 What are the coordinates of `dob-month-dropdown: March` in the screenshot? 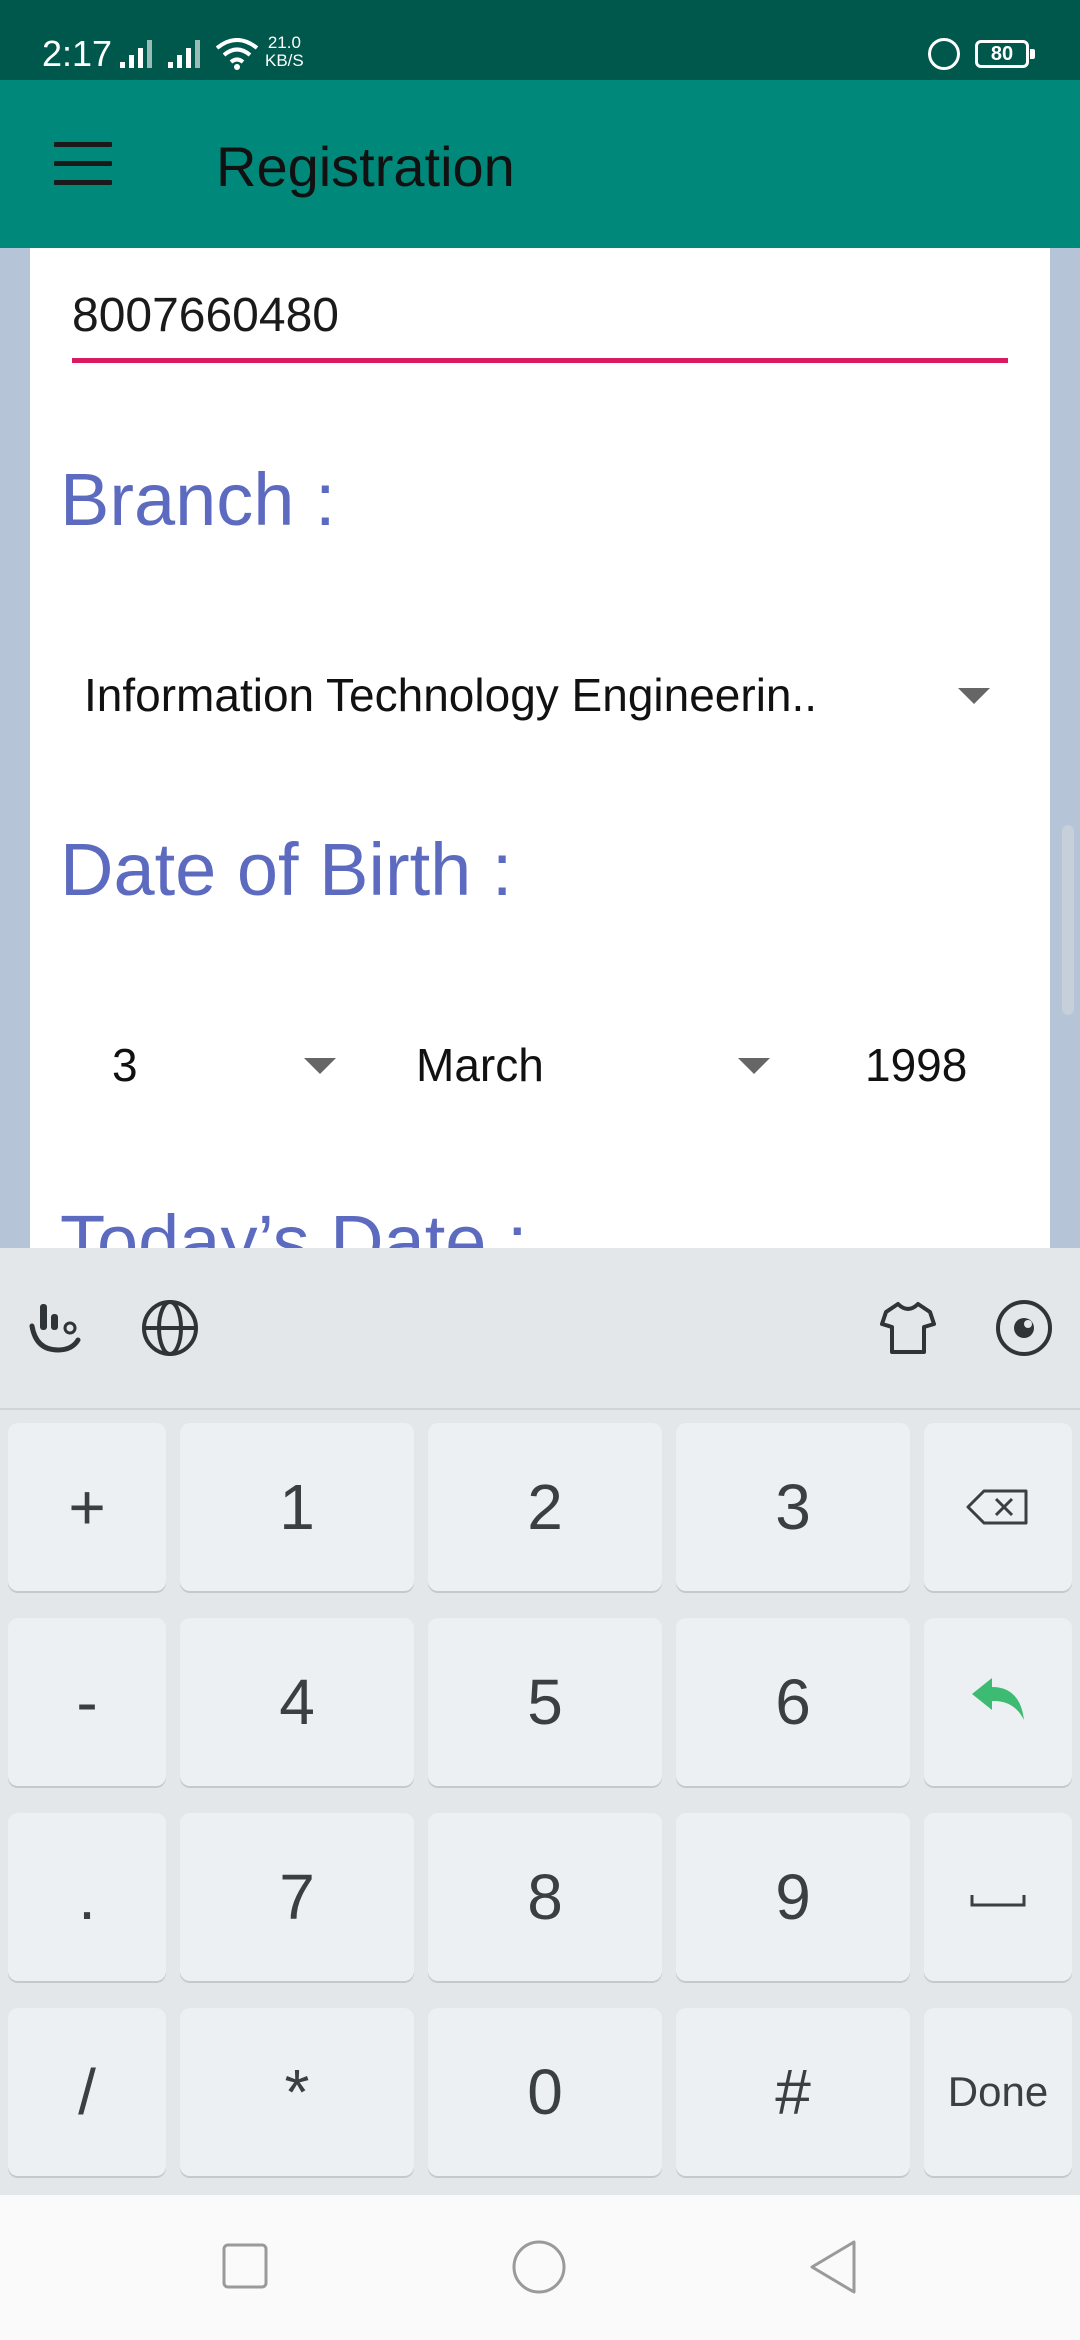 It's located at (610, 1063).